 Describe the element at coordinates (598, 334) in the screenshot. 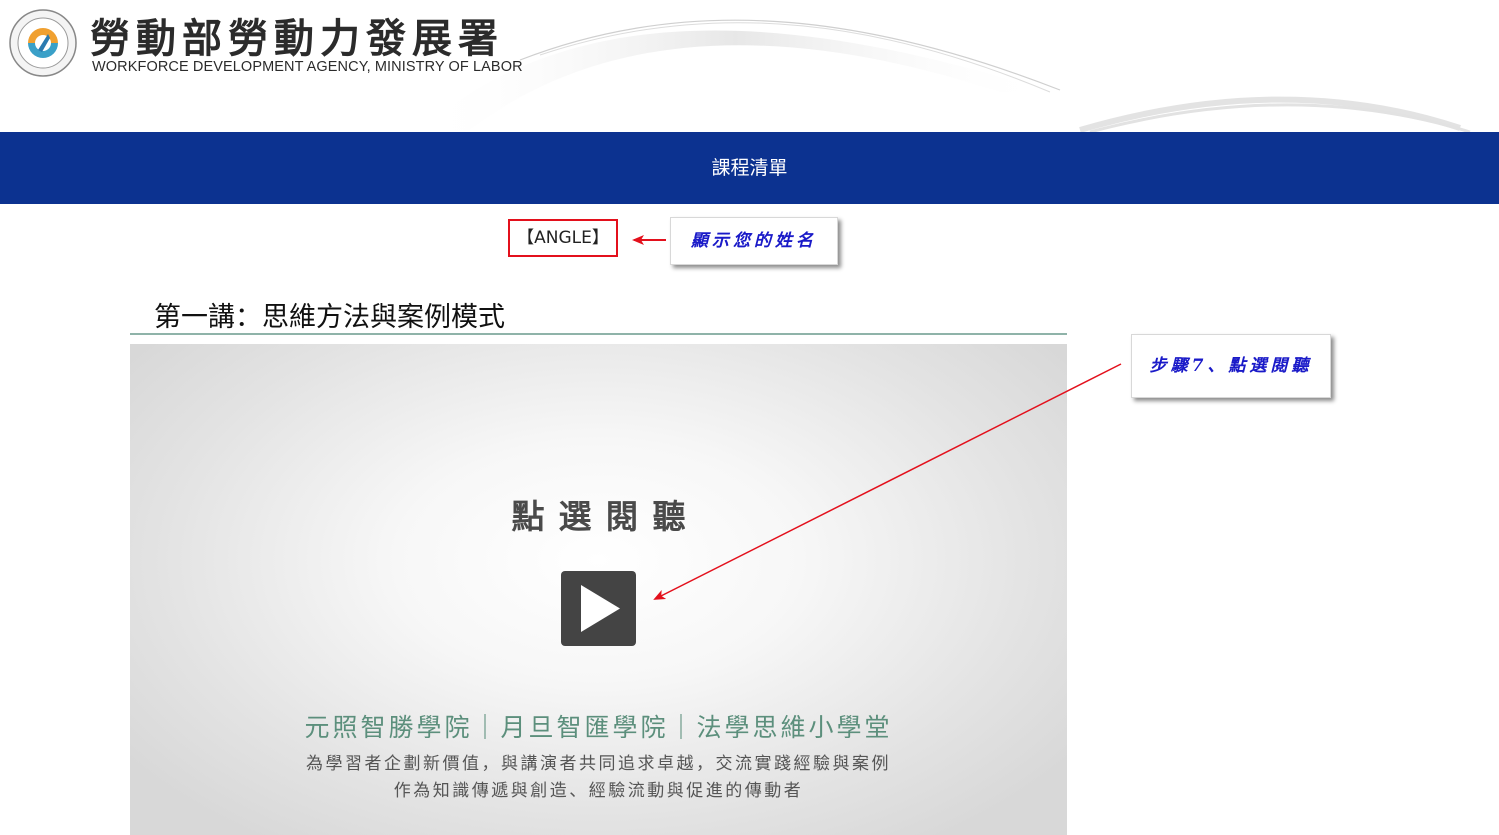

I see `course-title-divider` at that location.